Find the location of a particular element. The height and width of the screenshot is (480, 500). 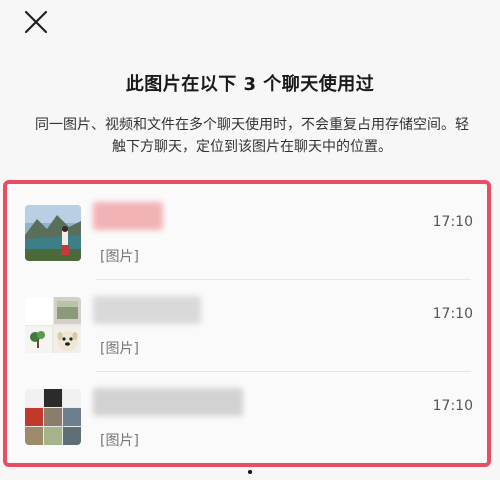

landscape-photo-icon is located at coordinates (53, 233).